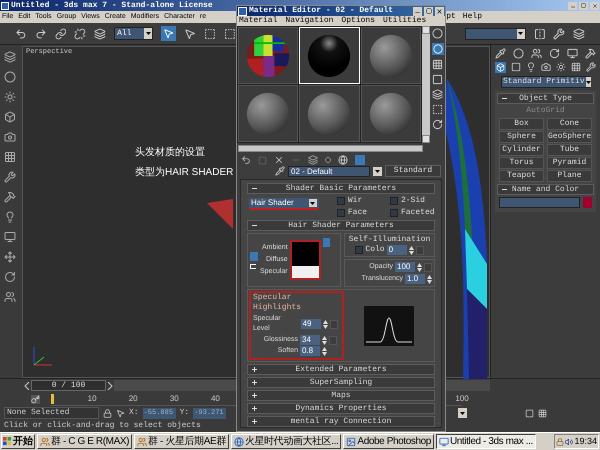 Image resolution: width=600 pixels, height=450 pixels. What do you see at coordinates (569, 124) in the screenshot?
I see `primitive-button: Cone` at bounding box center [569, 124].